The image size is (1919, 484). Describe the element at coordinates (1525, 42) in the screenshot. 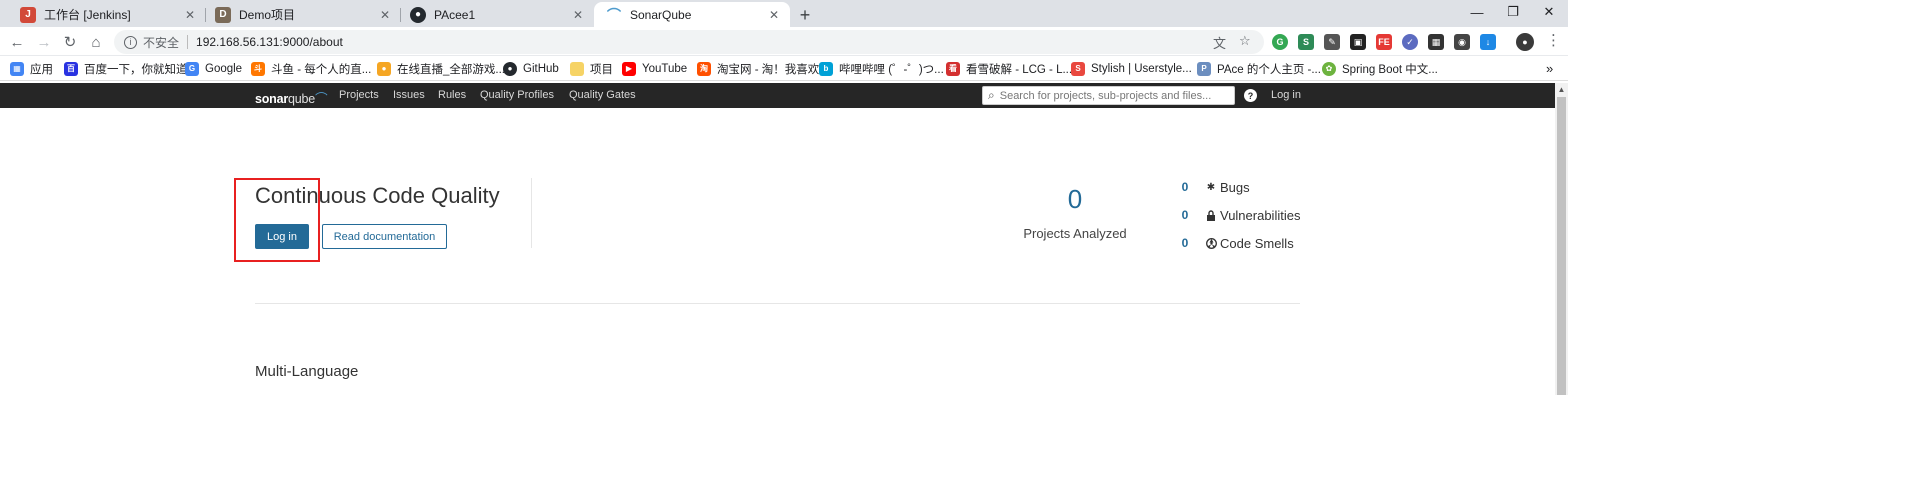

I see `avatar: ●` at that location.